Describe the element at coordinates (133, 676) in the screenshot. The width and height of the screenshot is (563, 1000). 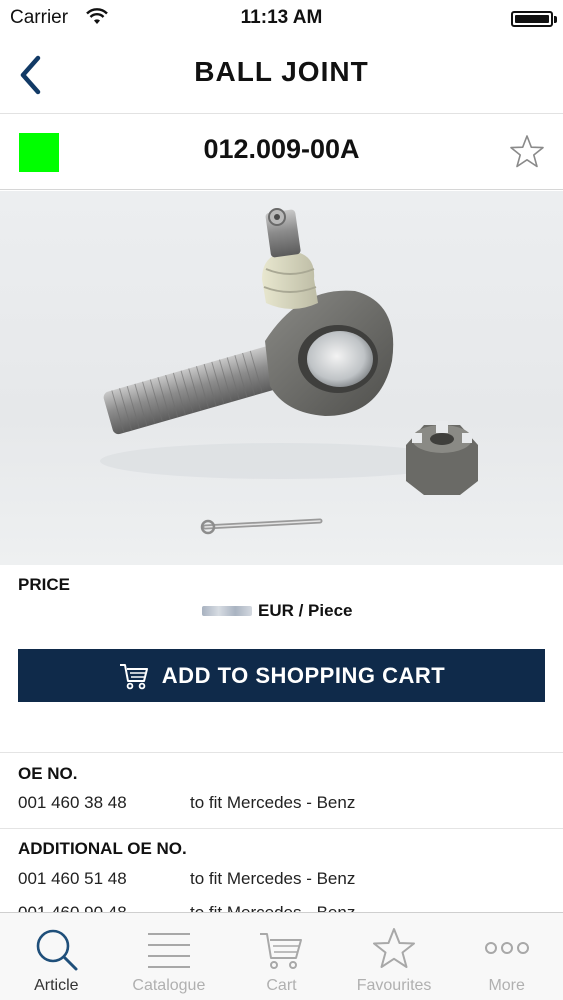
I see `shopping-cart-icon` at that location.